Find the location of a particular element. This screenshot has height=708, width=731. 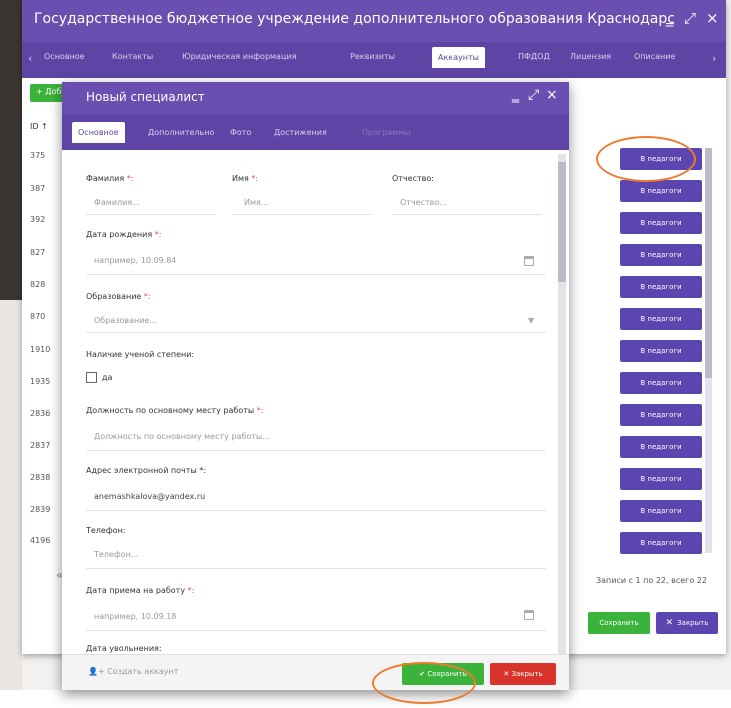

table-row-id: 392 is located at coordinates (38, 219).